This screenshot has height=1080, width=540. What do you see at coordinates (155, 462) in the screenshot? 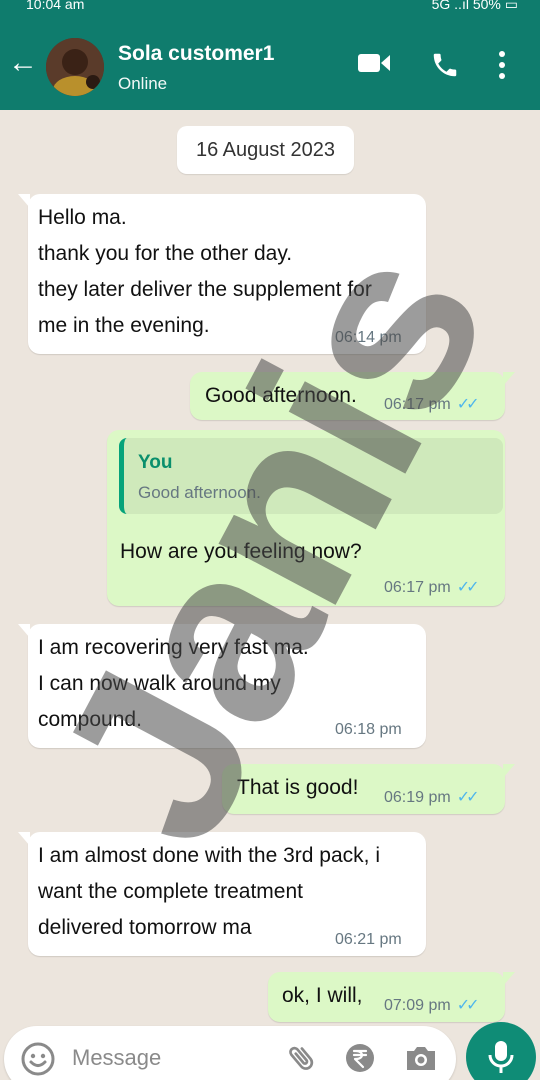
I see `quoted-author: You` at bounding box center [155, 462].